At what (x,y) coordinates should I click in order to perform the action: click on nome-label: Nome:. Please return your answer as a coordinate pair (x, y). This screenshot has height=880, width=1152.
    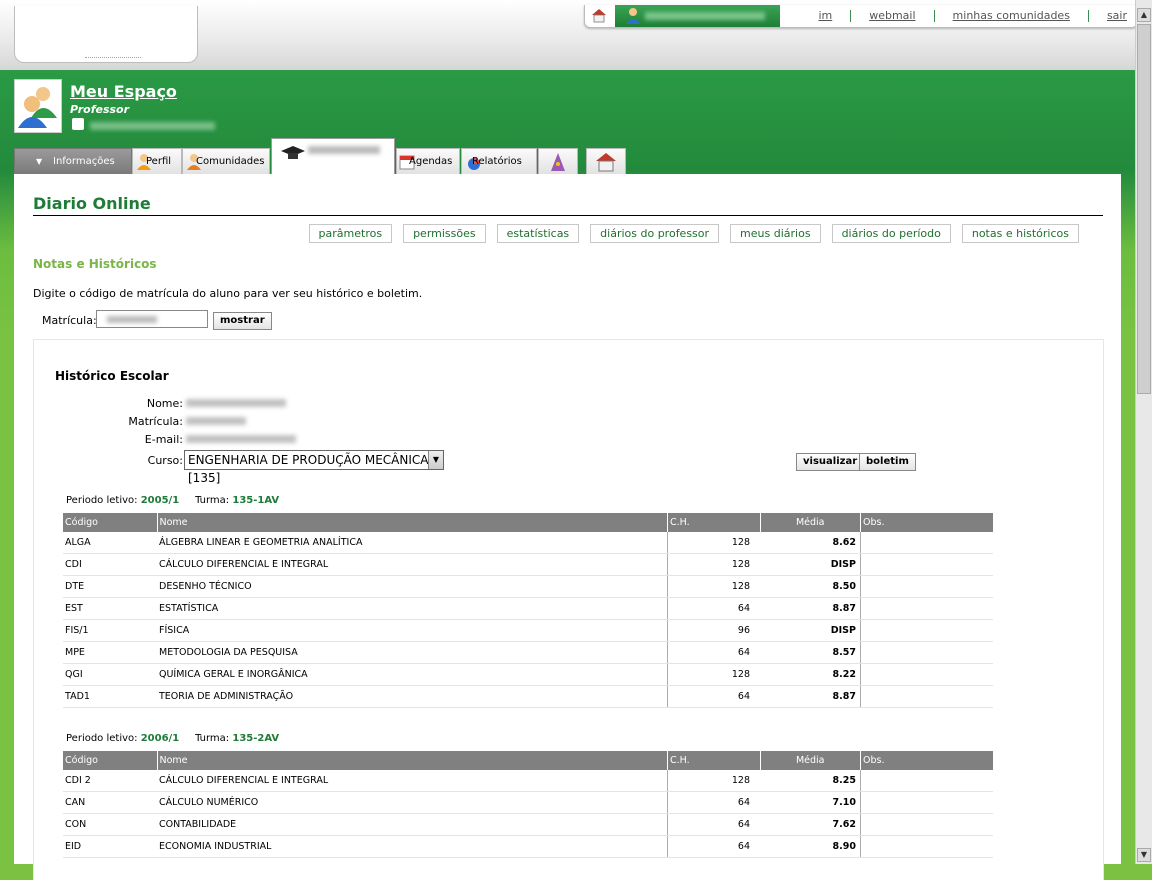
    Looking at the image, I should click on (164, 403).